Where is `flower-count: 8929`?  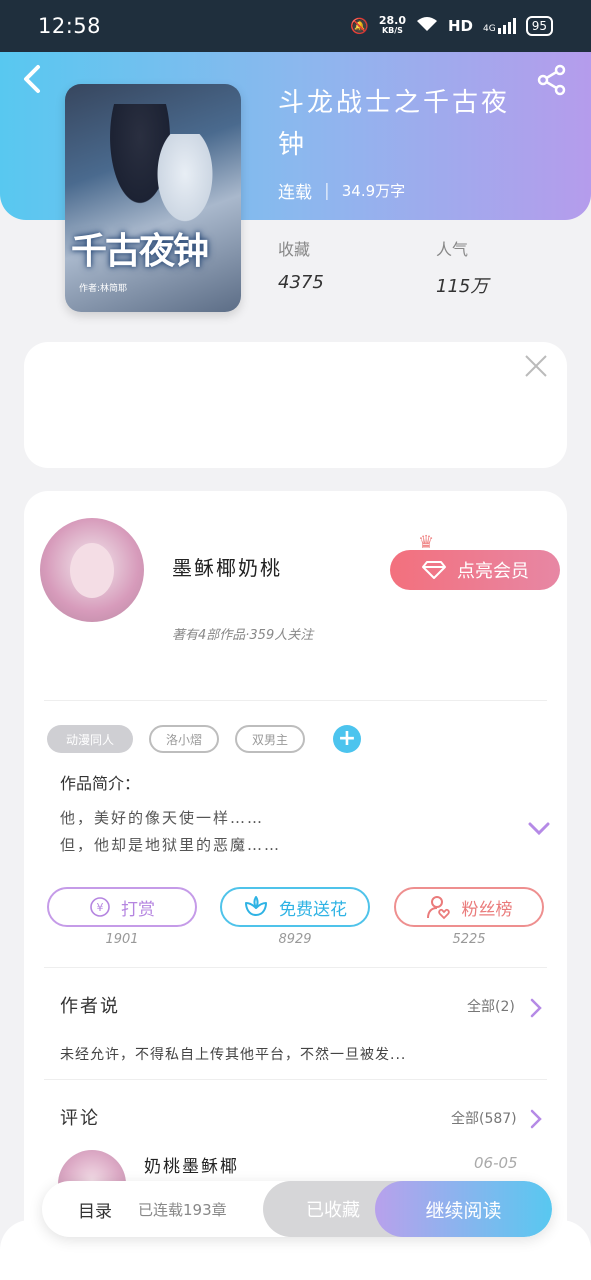 flower-count: 8929 is located at coordinates (295, 939).